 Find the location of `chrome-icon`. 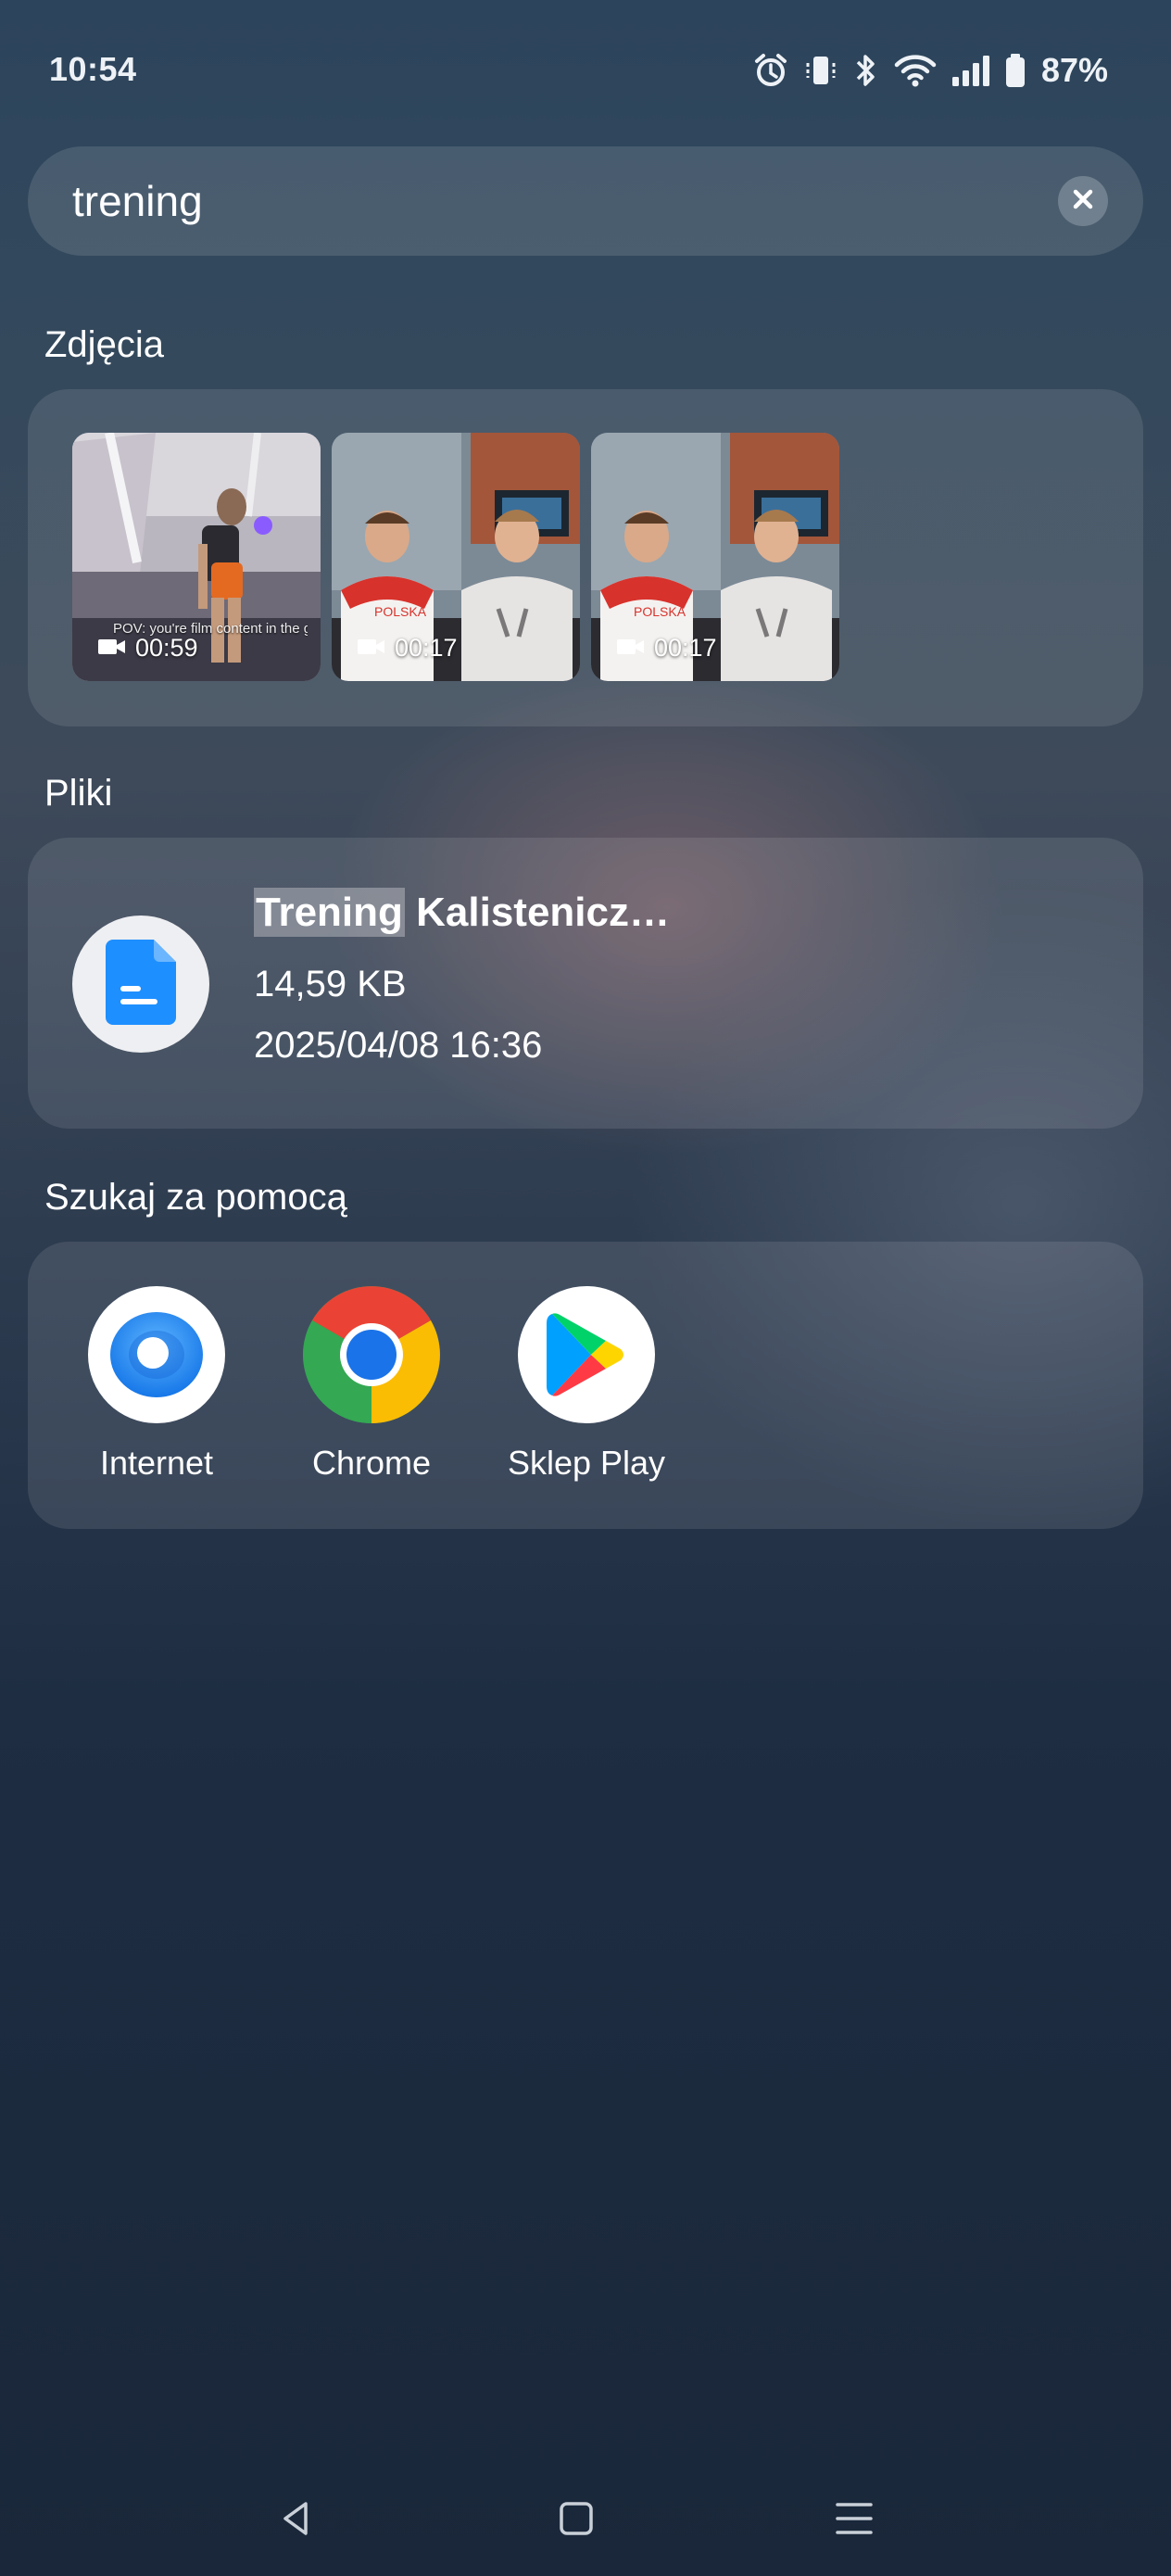

chrome-icon is located at coordinates (371, 1355).